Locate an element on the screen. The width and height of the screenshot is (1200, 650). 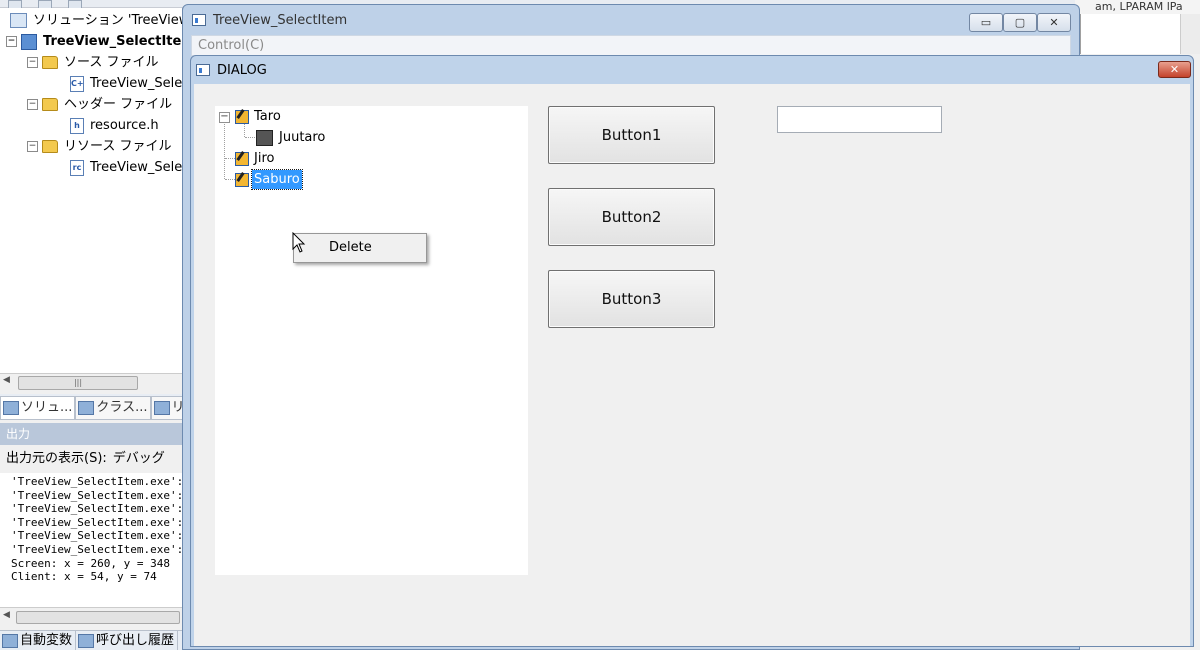
output-source-label: 出力元の表示(S): is located at coordinates (56, 458).